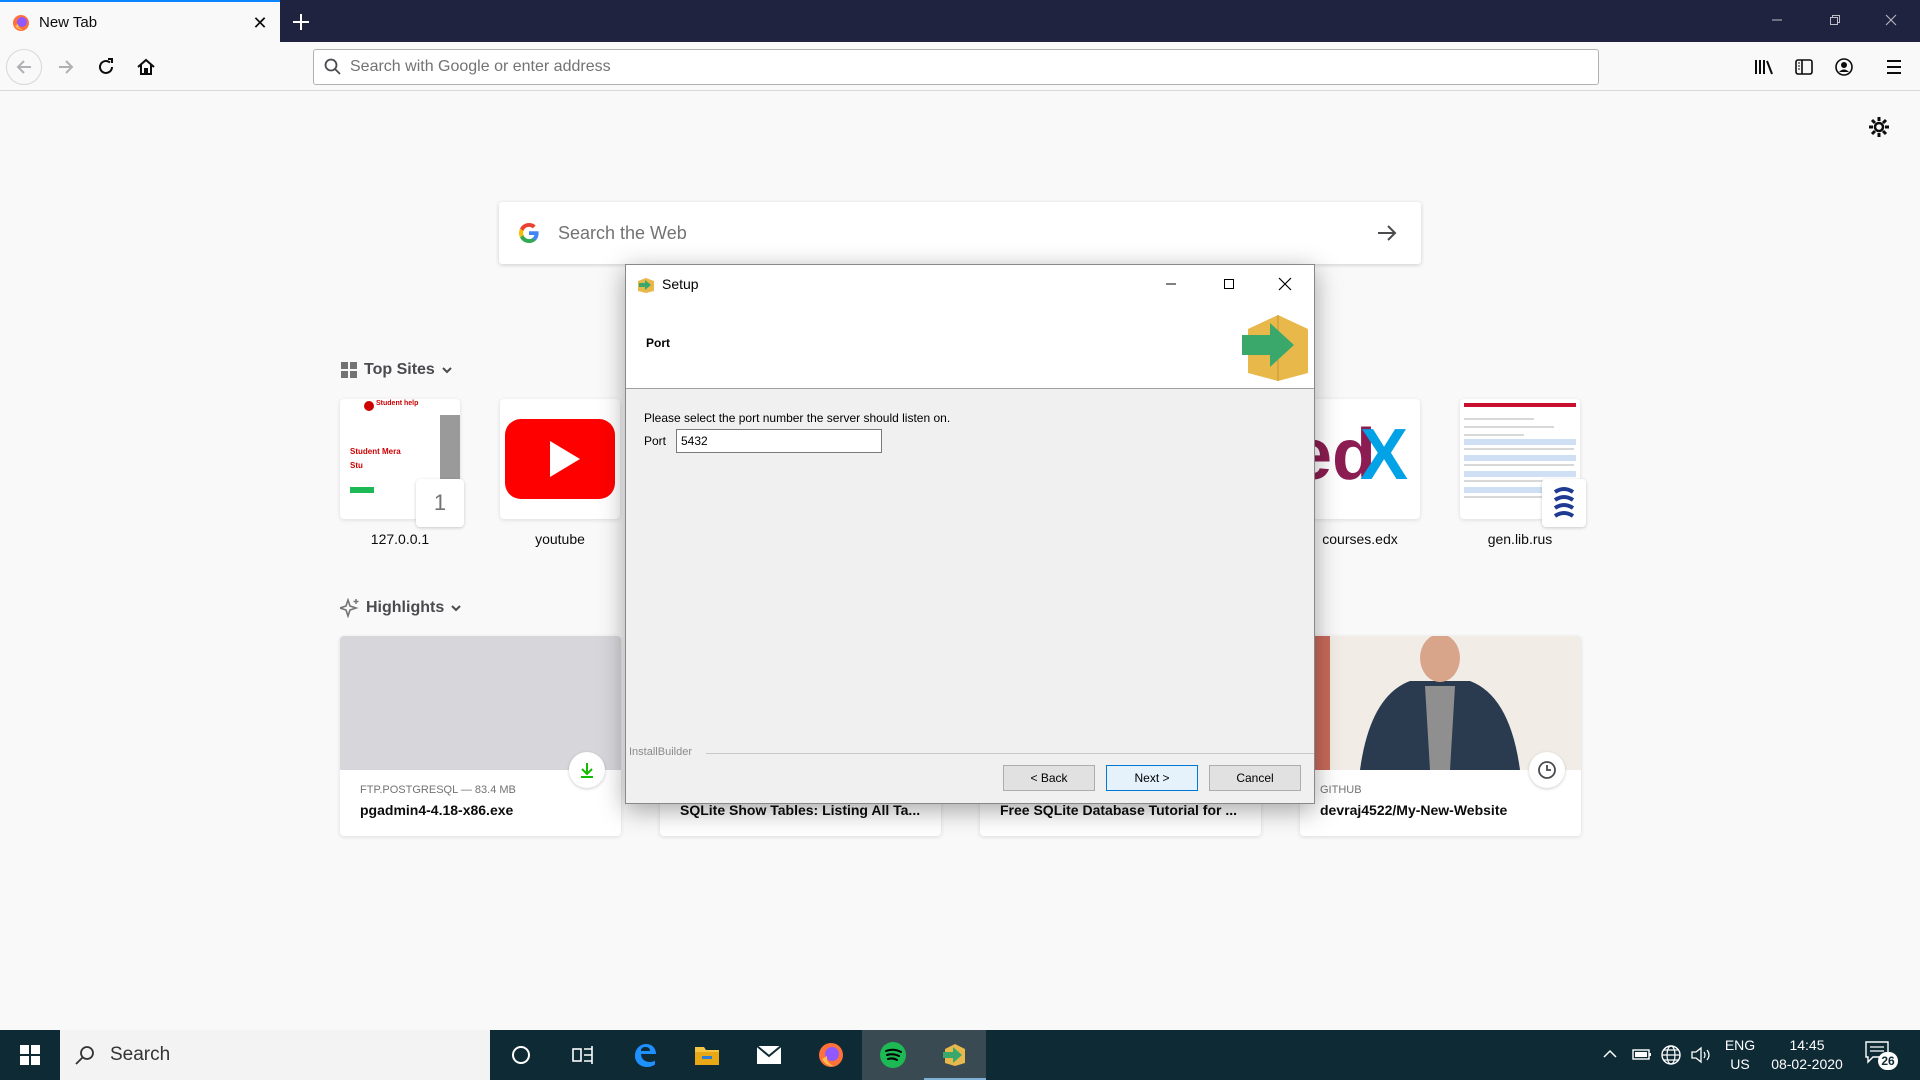 This screenshot has width=1920, height=1080. What do you see at coordinates (405, 607) in the screenshot?
I see `highlights-title: Highlights` at bounding box center [405, 607].